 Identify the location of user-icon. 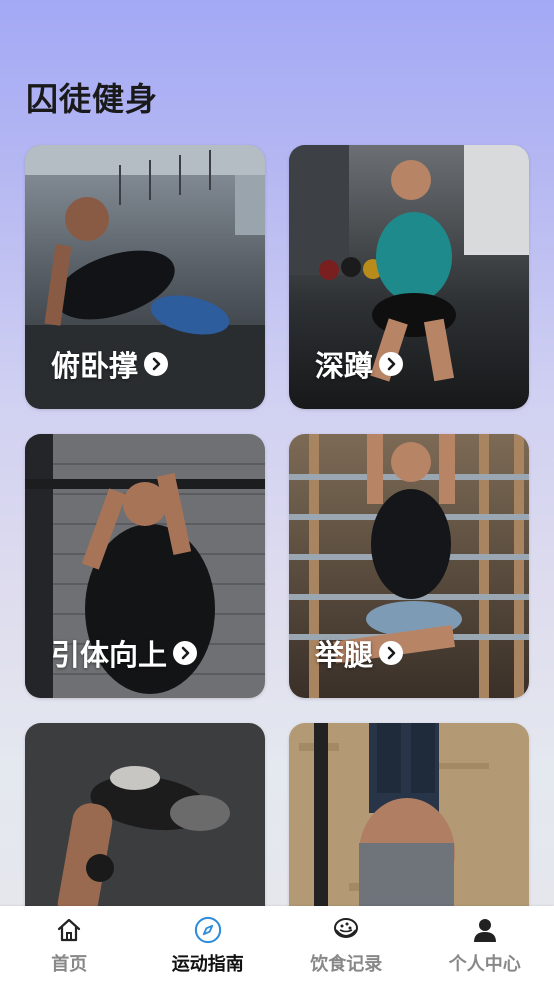
(485, 930).